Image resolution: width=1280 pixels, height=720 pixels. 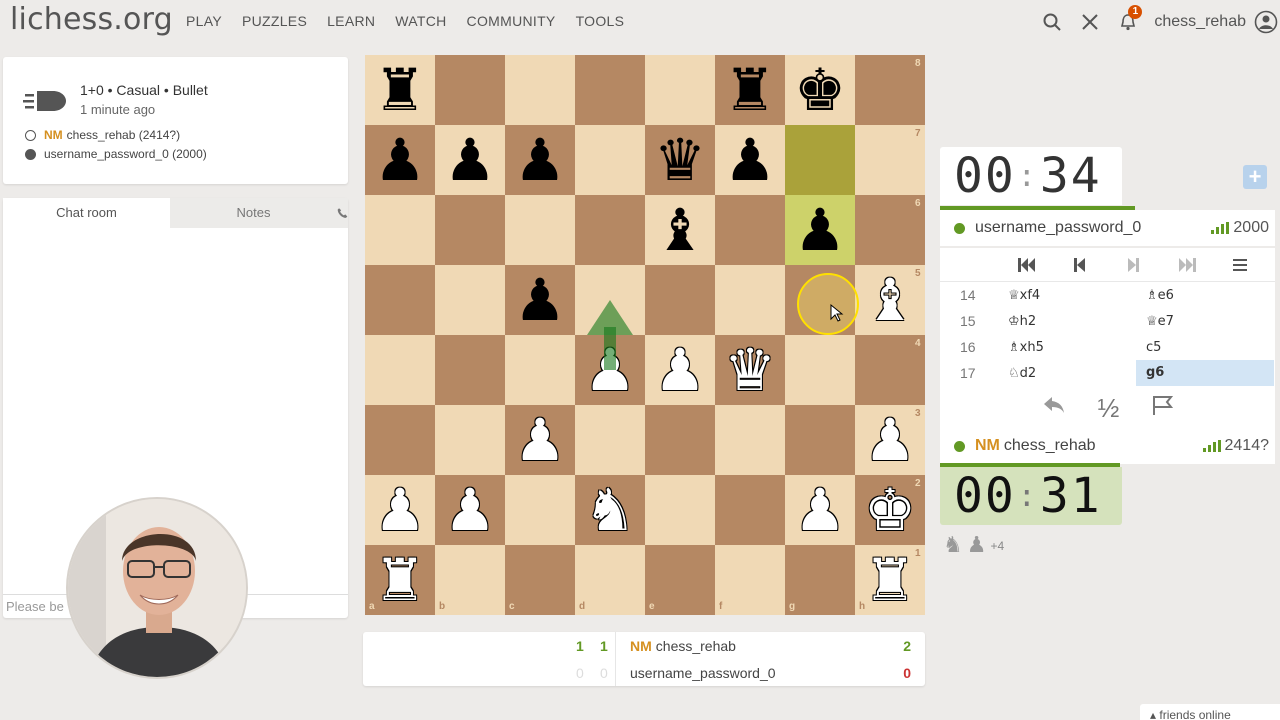 What do you see at coordinates (1070, 496) in the screenshot?
I see `user-clock-sec: 31` at bounding box center [1070, 496].